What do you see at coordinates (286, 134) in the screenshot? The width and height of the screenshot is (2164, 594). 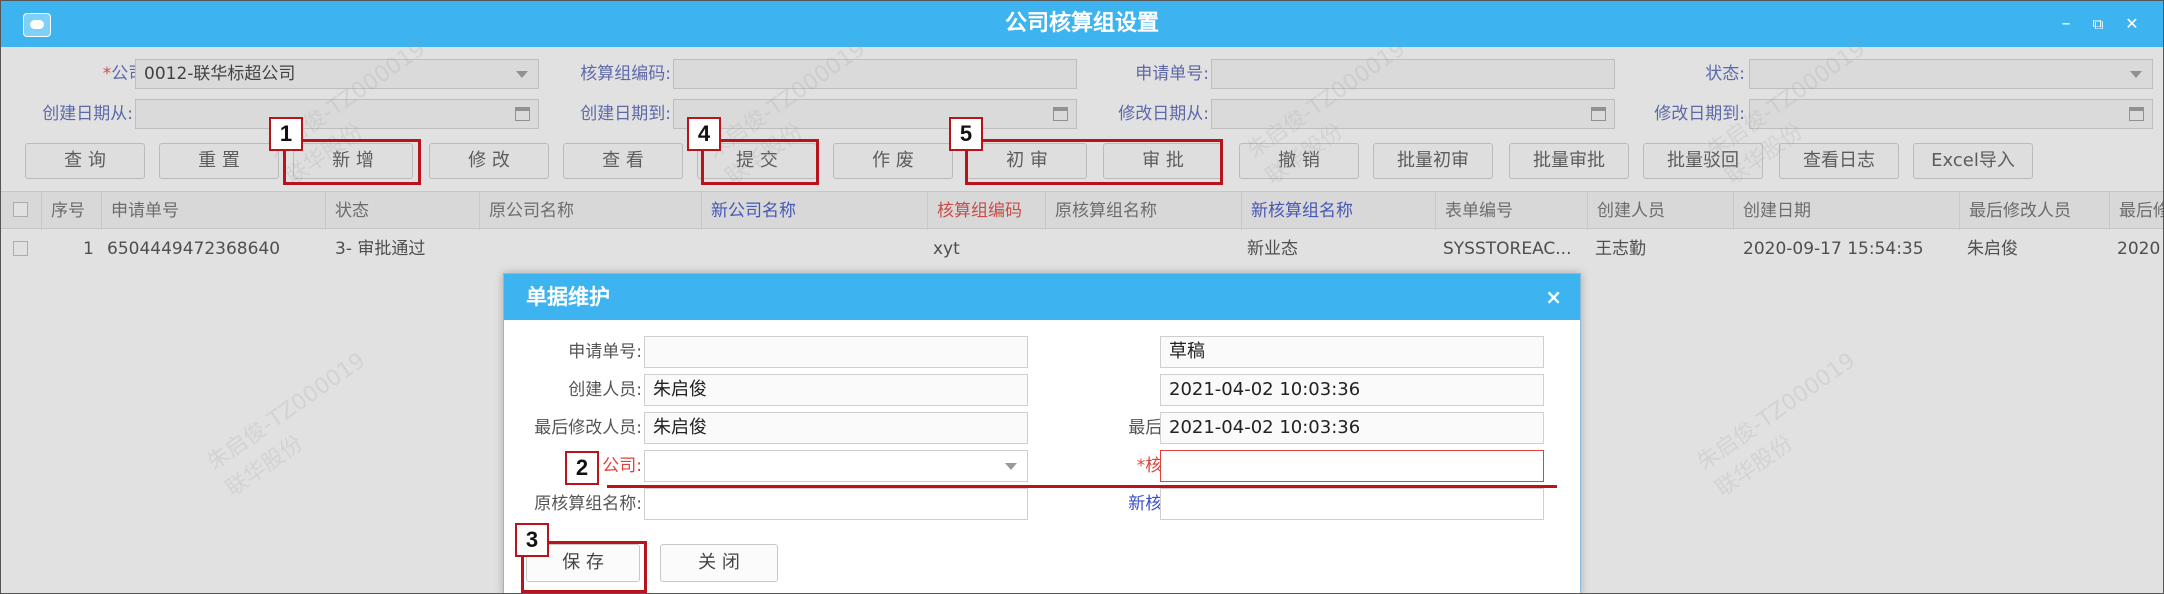 I see `annotation-number: 1` at bounding box center [286, 134].